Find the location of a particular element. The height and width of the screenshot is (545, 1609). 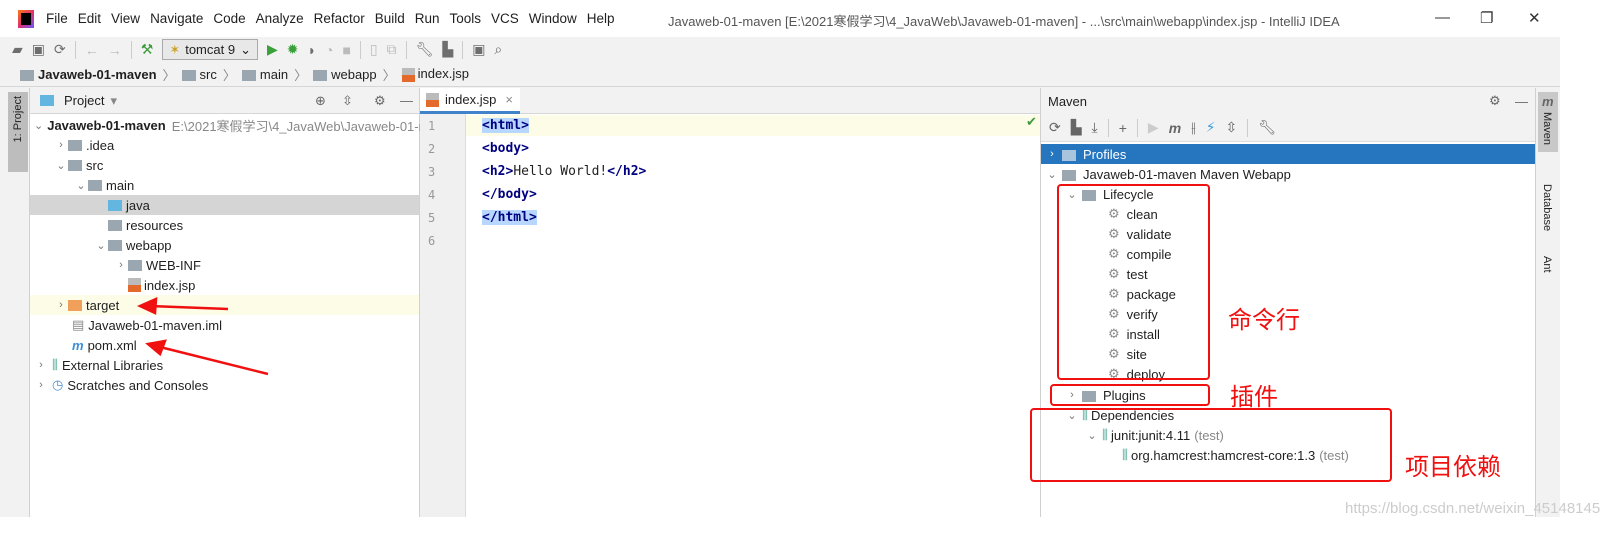

watermark: https://blog.csdn.net/weixin_45148145 is located at coordinates (1473, 508).